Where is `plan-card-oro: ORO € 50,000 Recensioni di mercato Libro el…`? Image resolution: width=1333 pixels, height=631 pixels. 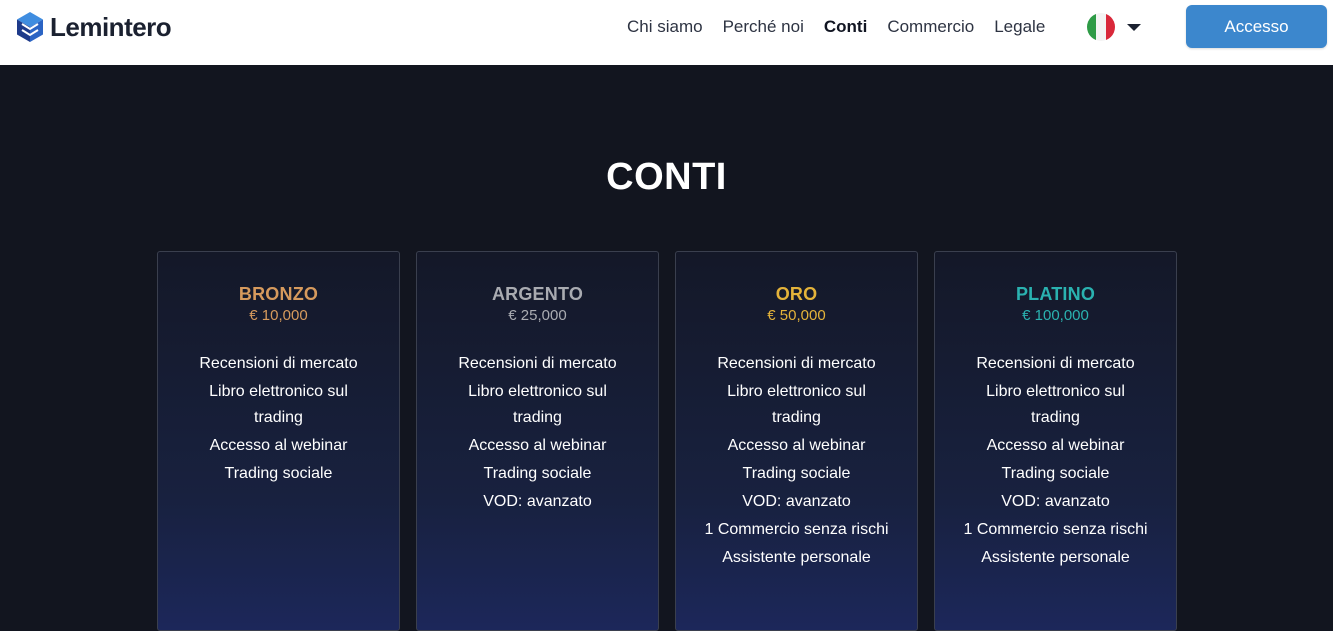
plan-card-oro: ORO € 50,000 Recensioni di mercato Libro el… is located at coordinates (796, 441).